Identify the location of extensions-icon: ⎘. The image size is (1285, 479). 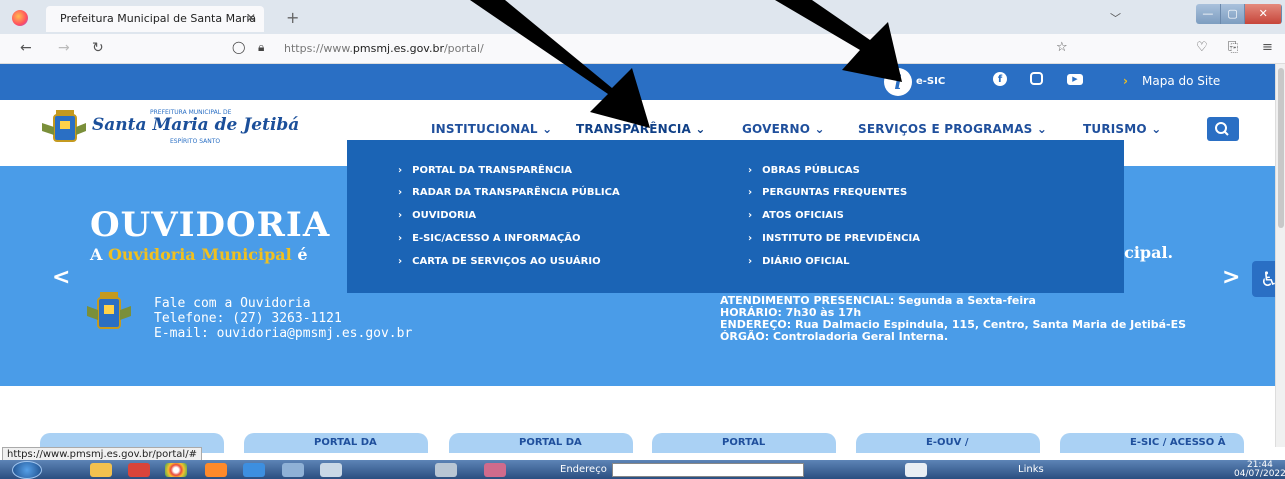
(1233, 47).